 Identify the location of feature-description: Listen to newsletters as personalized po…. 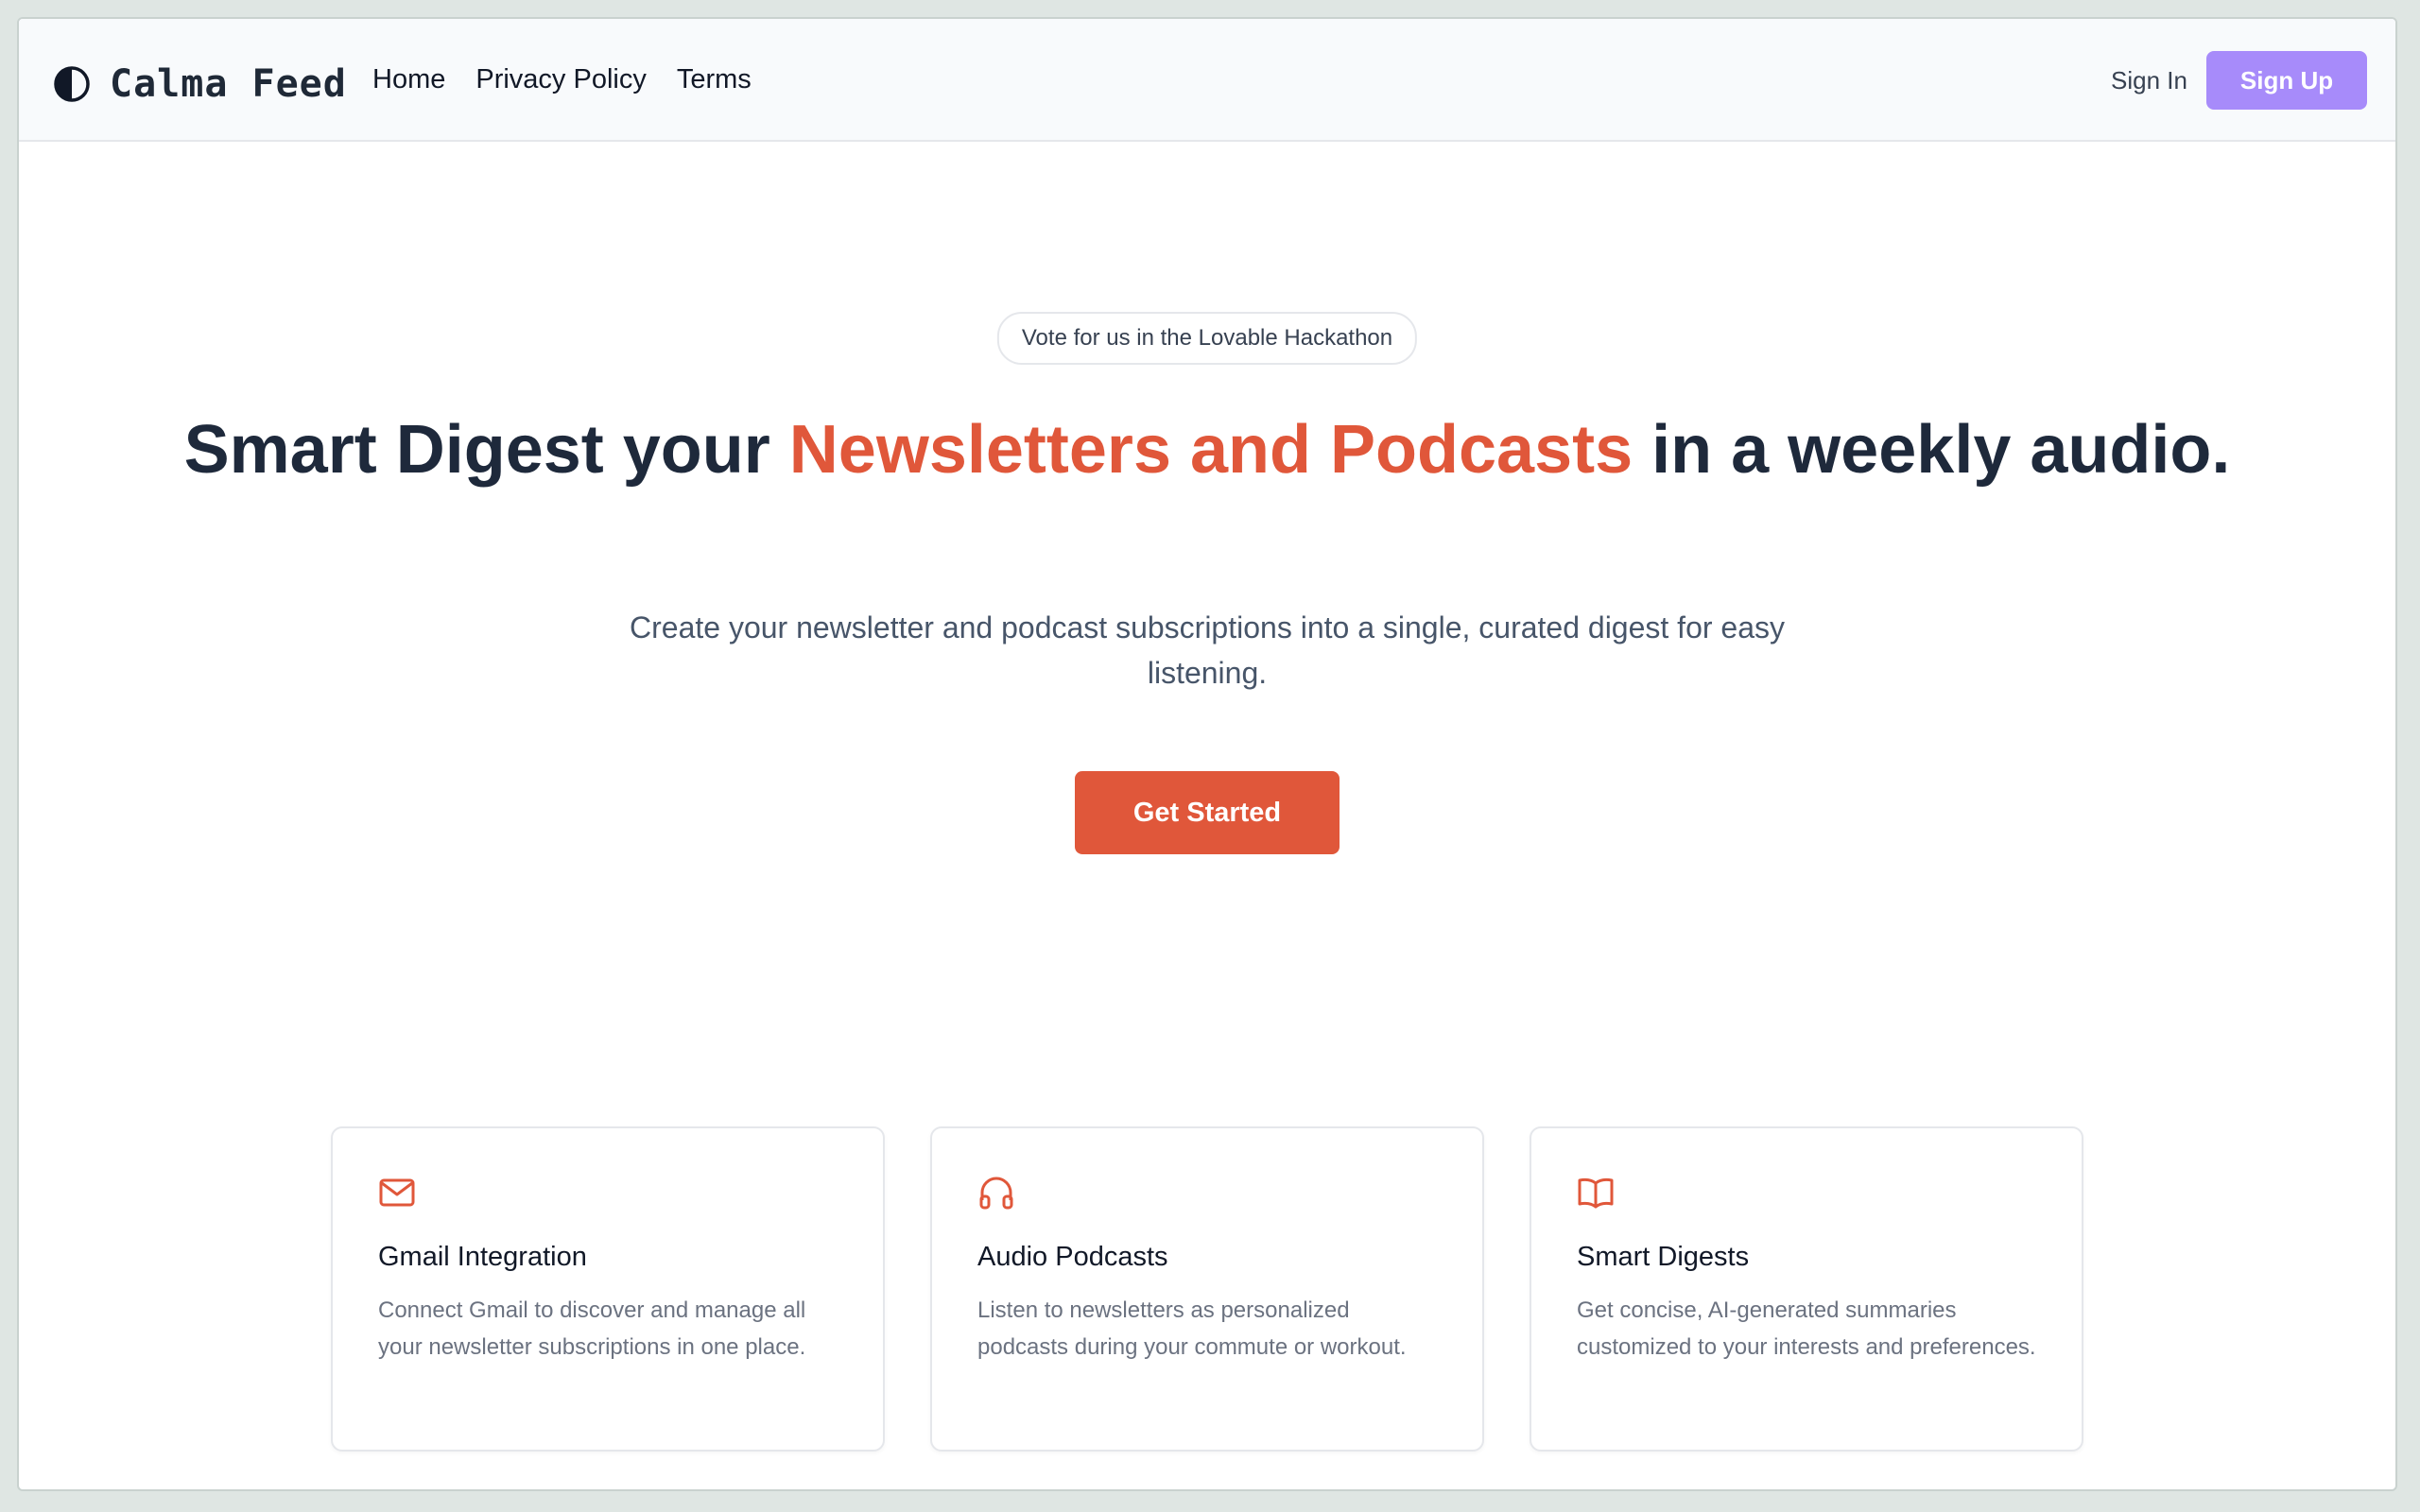
(1192, 1328).